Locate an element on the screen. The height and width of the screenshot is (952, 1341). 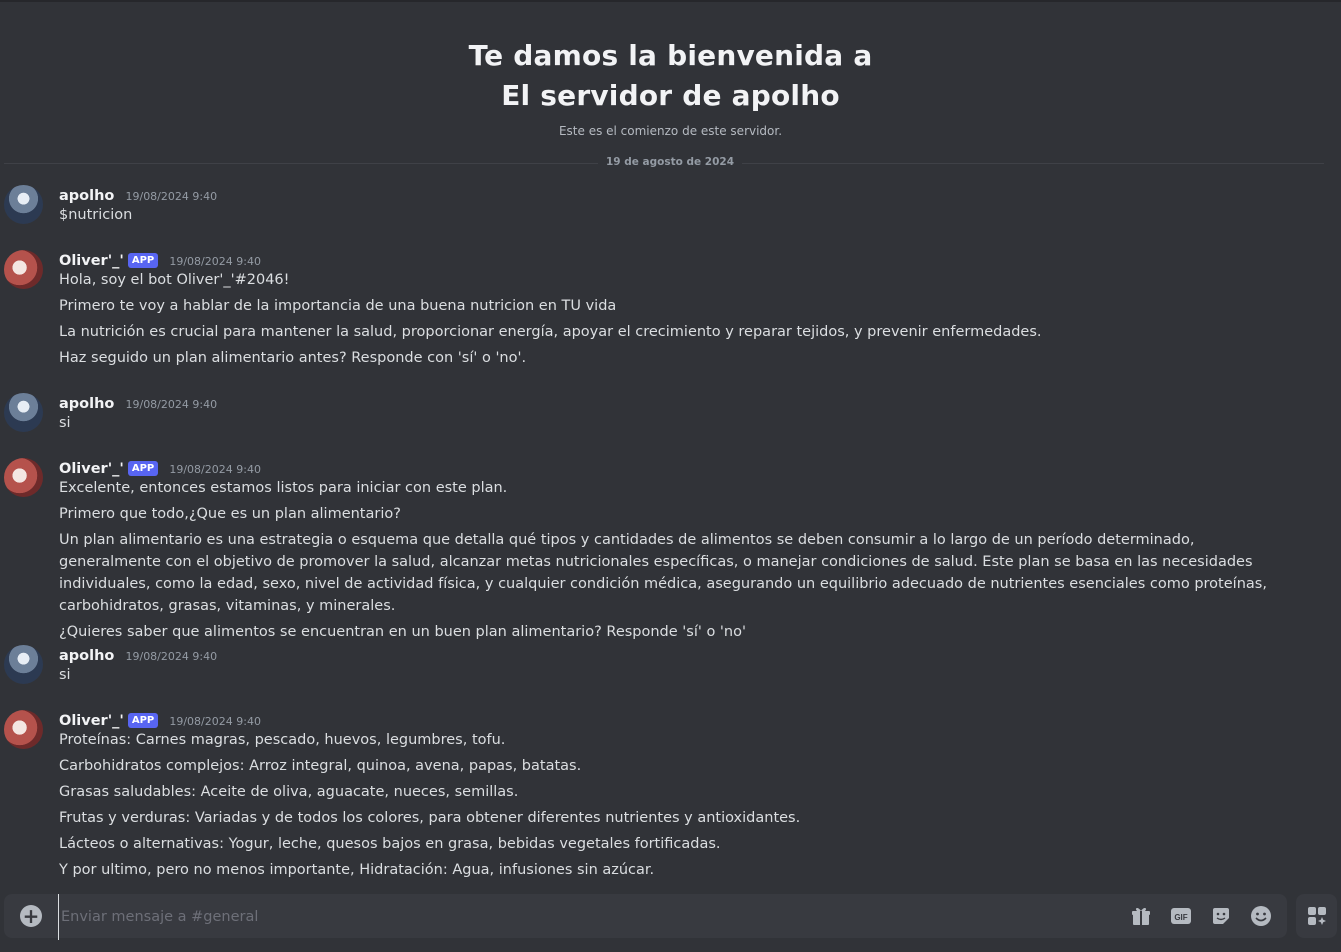
message-line: $nutricion is located at coordinates (96, 215).